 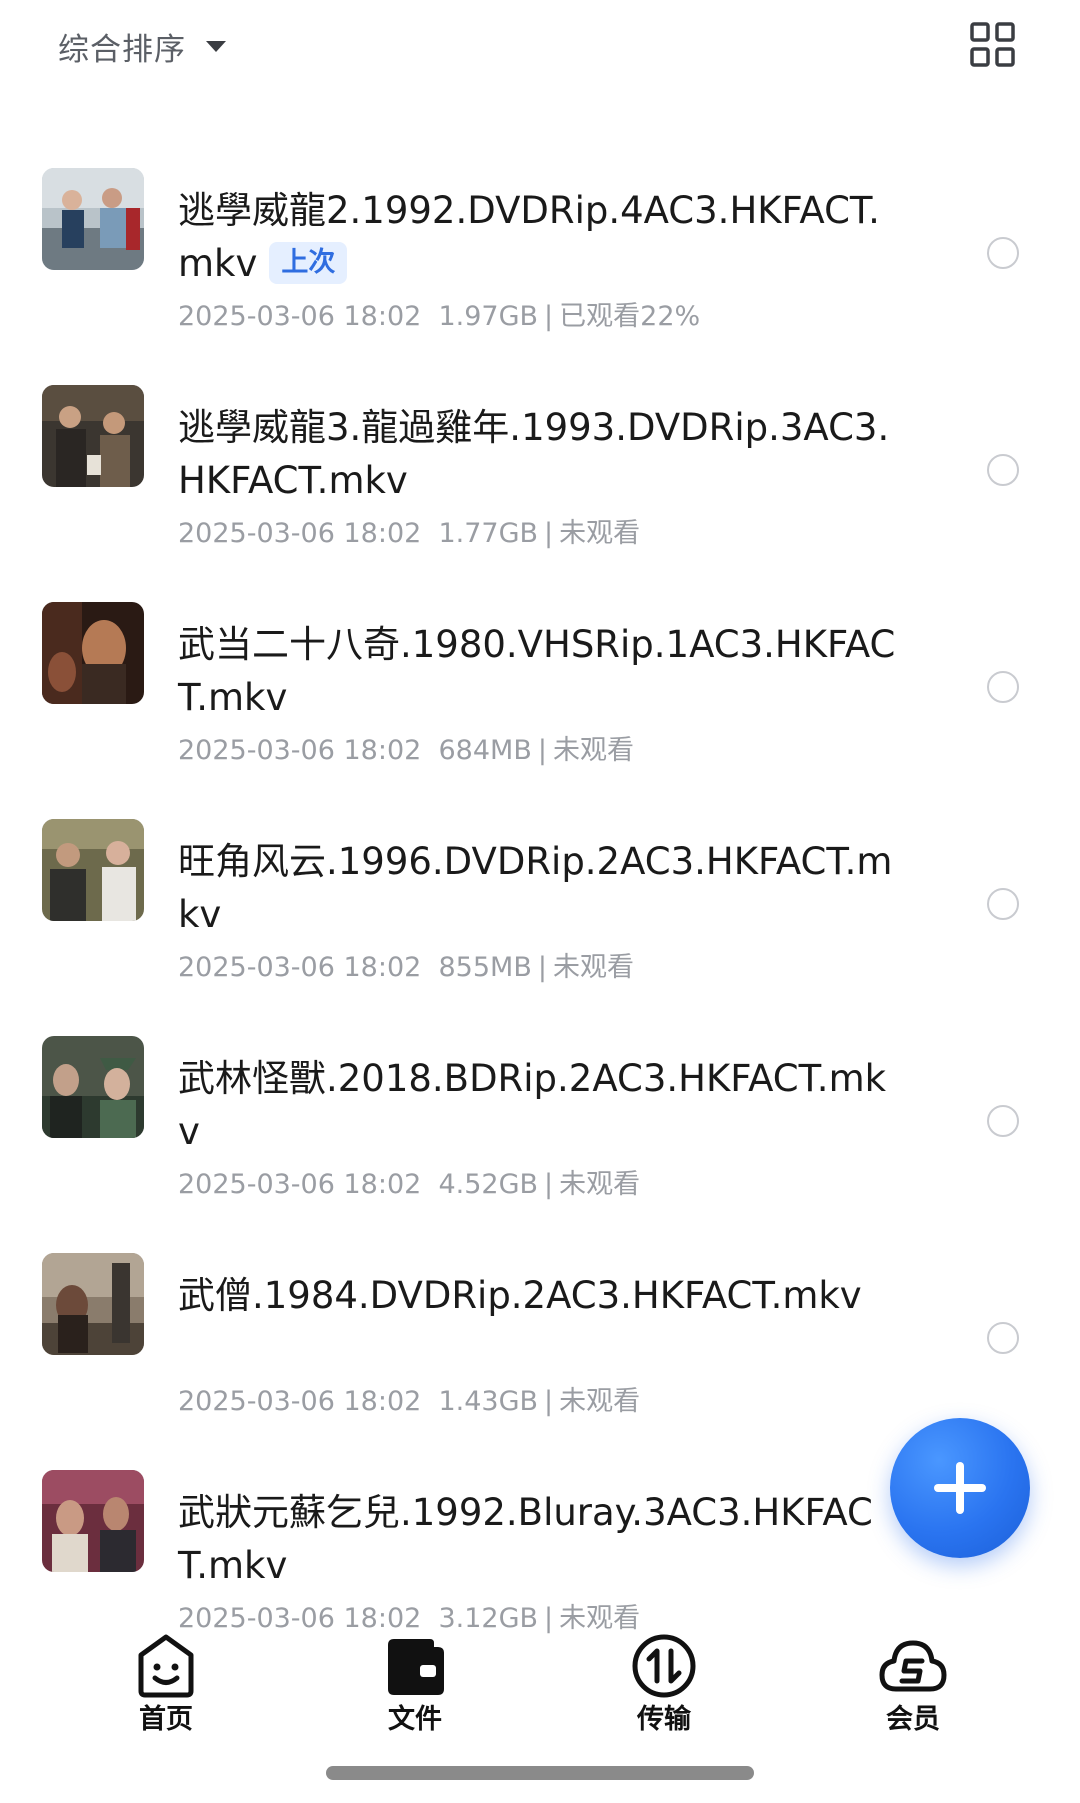 I want to click on nav-item-files: 文件, so click(x=415, y=1670).